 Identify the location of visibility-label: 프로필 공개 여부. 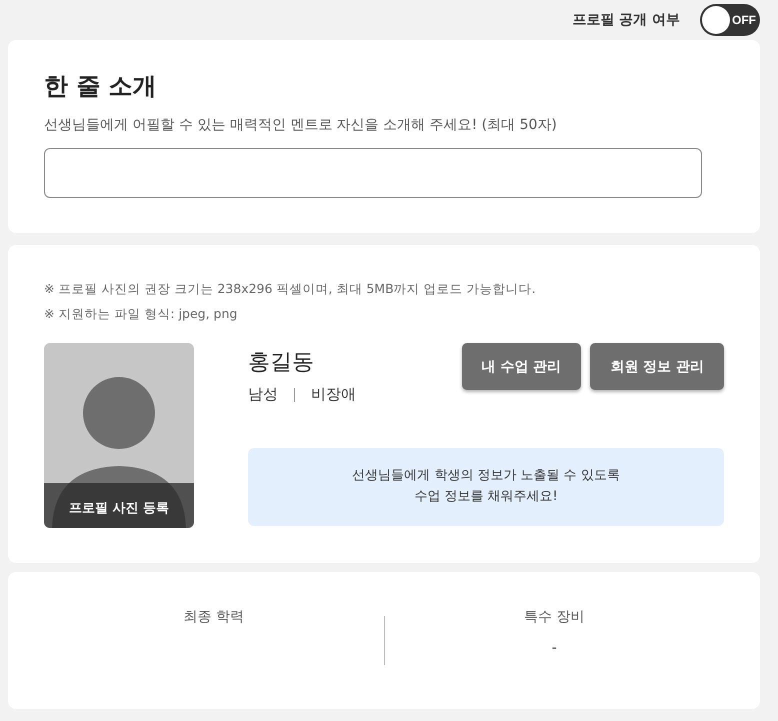
(626, 20).